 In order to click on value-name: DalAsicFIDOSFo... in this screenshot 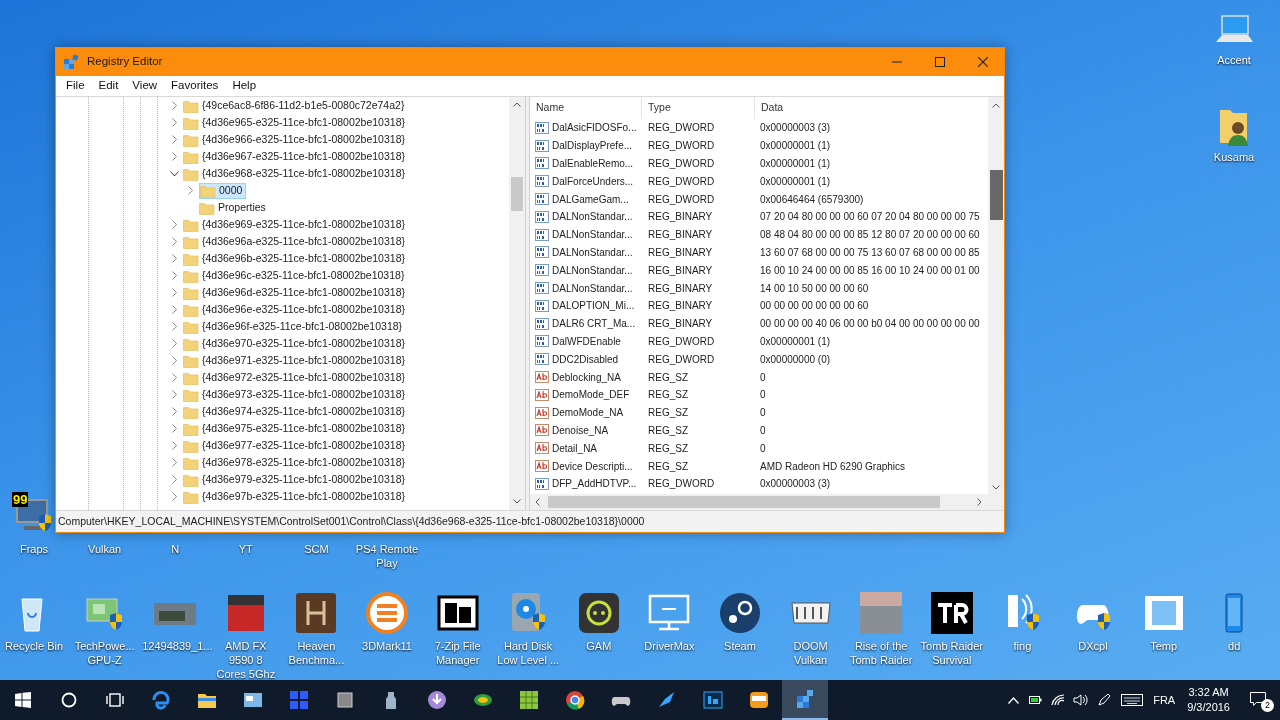, I will do `click(594, 128)`.